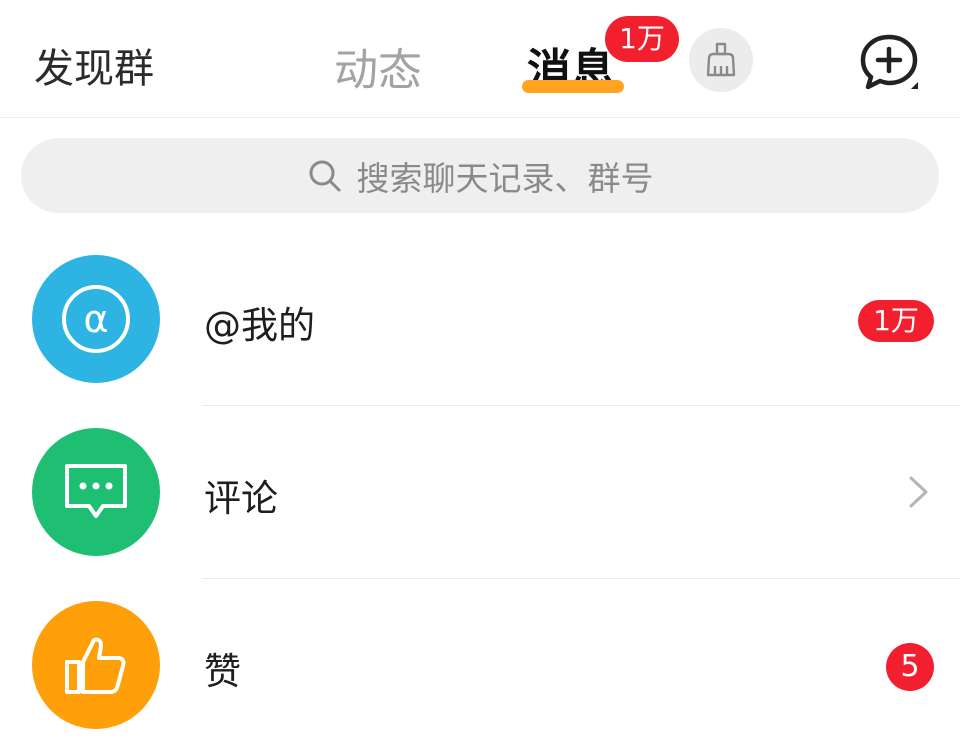 The height and width of the screenshot is (744, 960). Describe the element at coordinates (896, 321) in the screenshot. I see `unread-count-badge: 1万` at that location.